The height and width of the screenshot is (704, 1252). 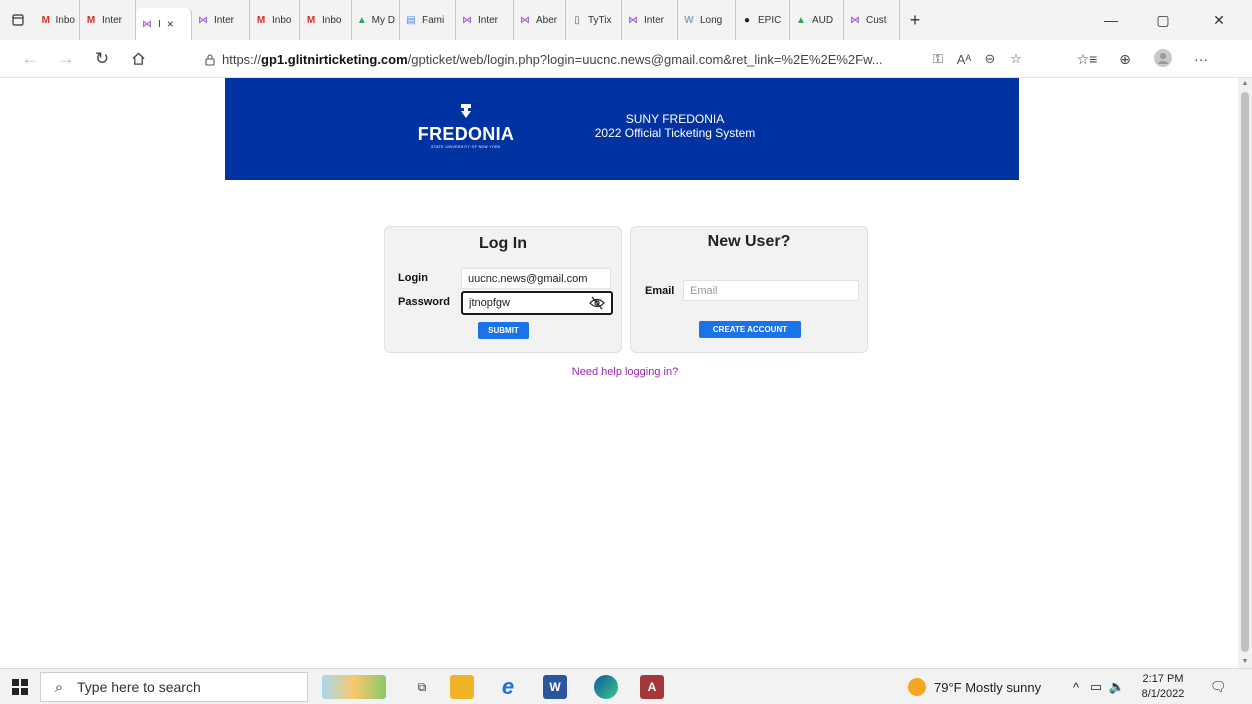 I want to click on submit-button: SUBMIT, so click(x=503, y=330).